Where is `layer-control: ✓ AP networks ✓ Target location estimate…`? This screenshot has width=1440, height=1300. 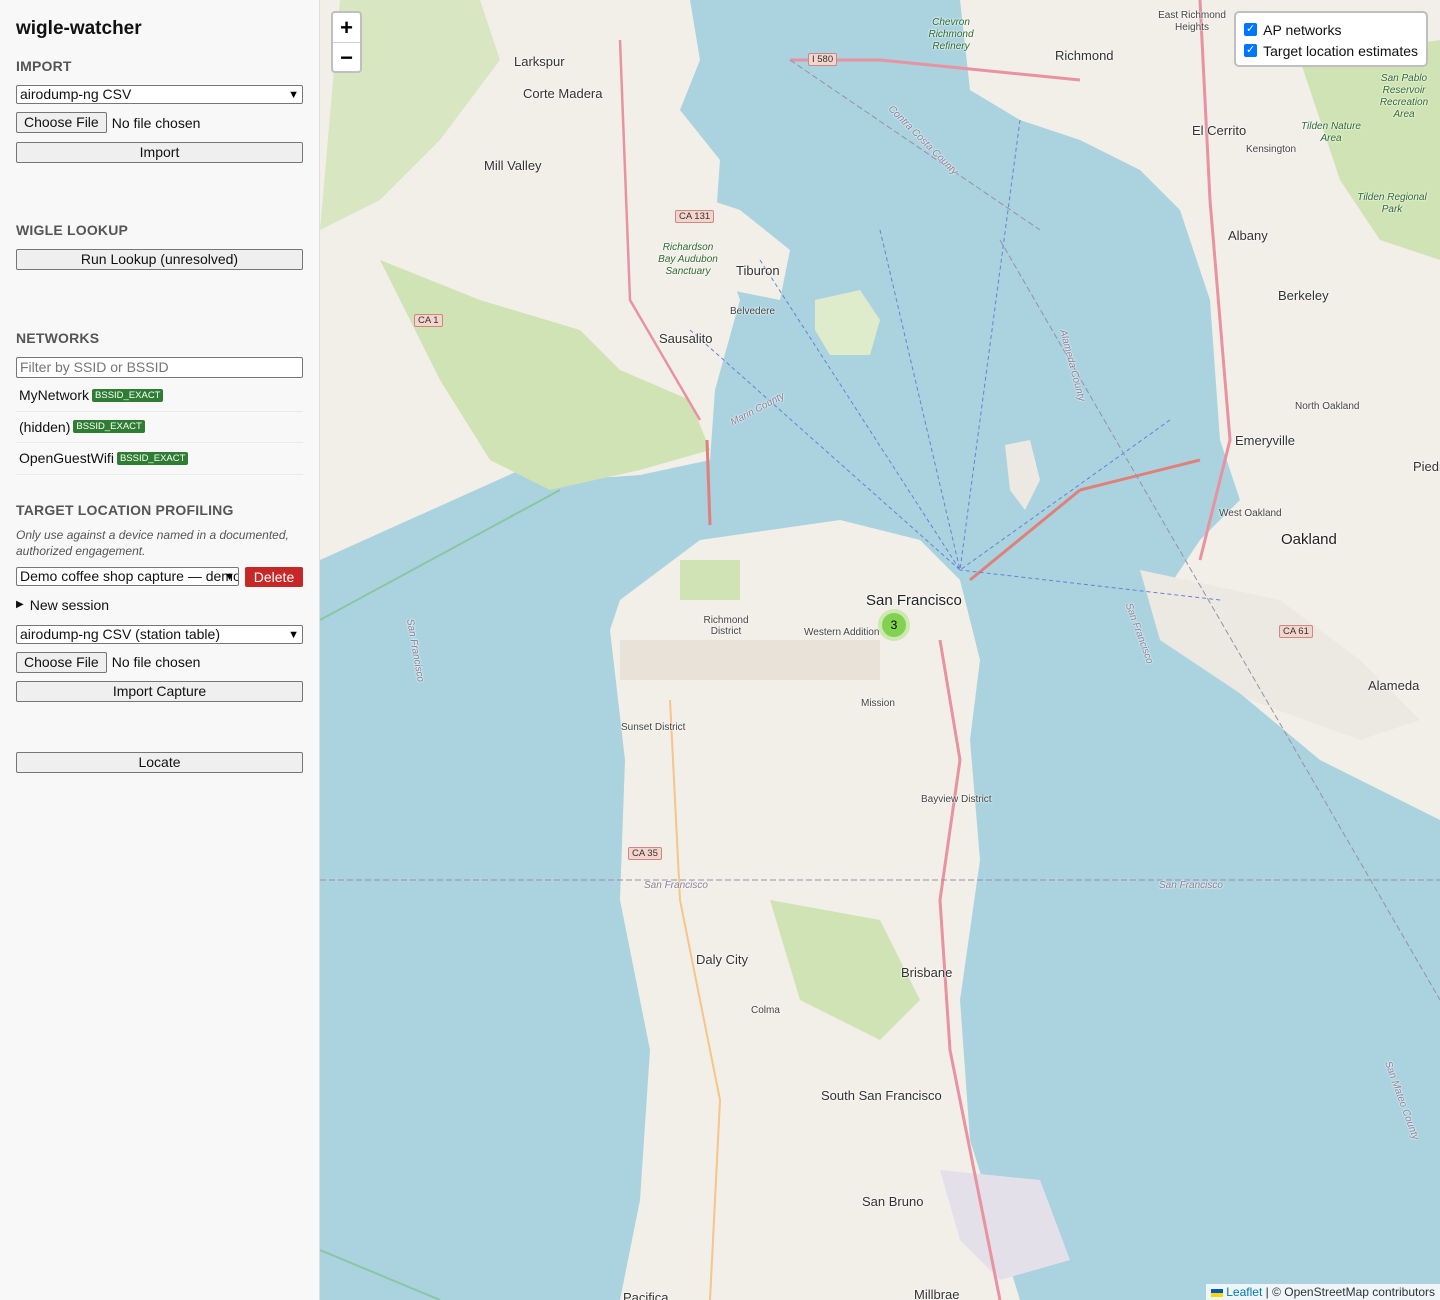 layer-control: ✓ AP networks ✓ Target location estimate… is located at coordinates (1331, 39).